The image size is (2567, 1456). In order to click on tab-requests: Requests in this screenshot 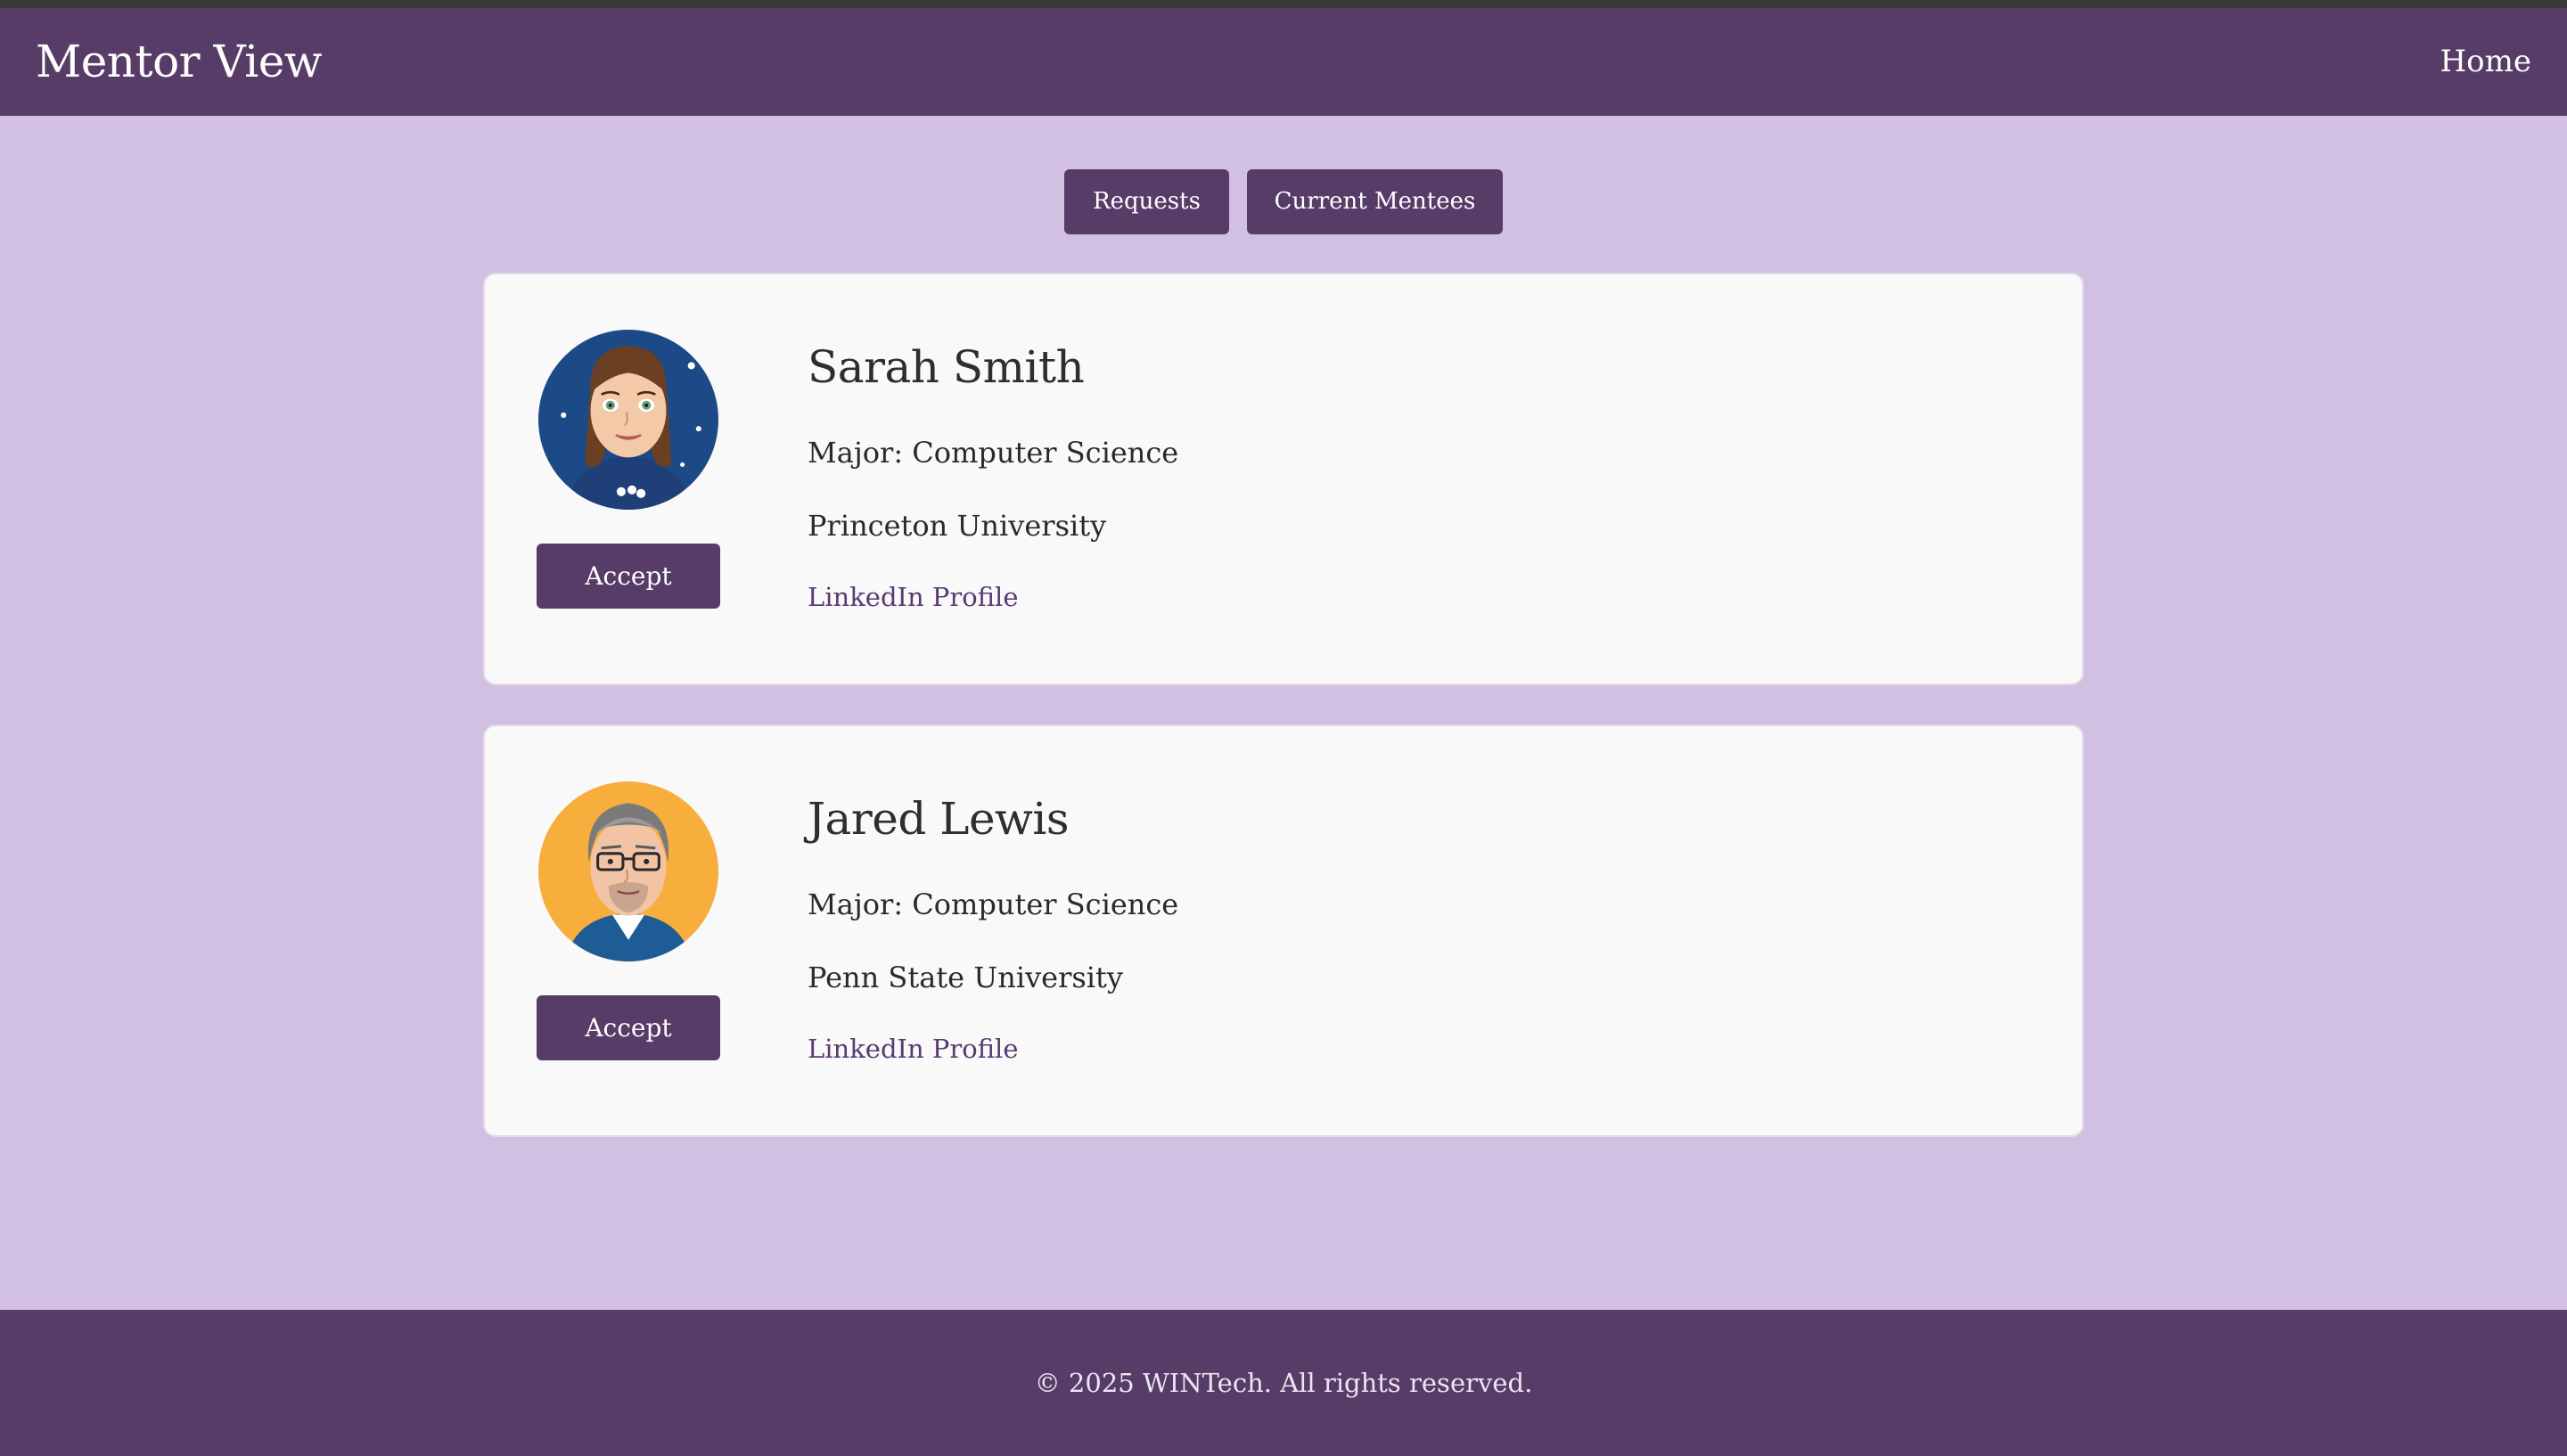, I will do `click(1146, 202)`.